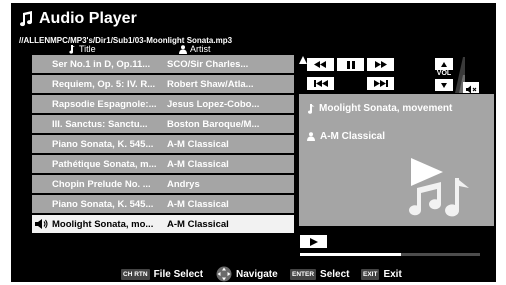 This screenshot has width=506, height=285. I want to click on now-playing-title-row: Moolight Sonata, movement, so click(379, 108).